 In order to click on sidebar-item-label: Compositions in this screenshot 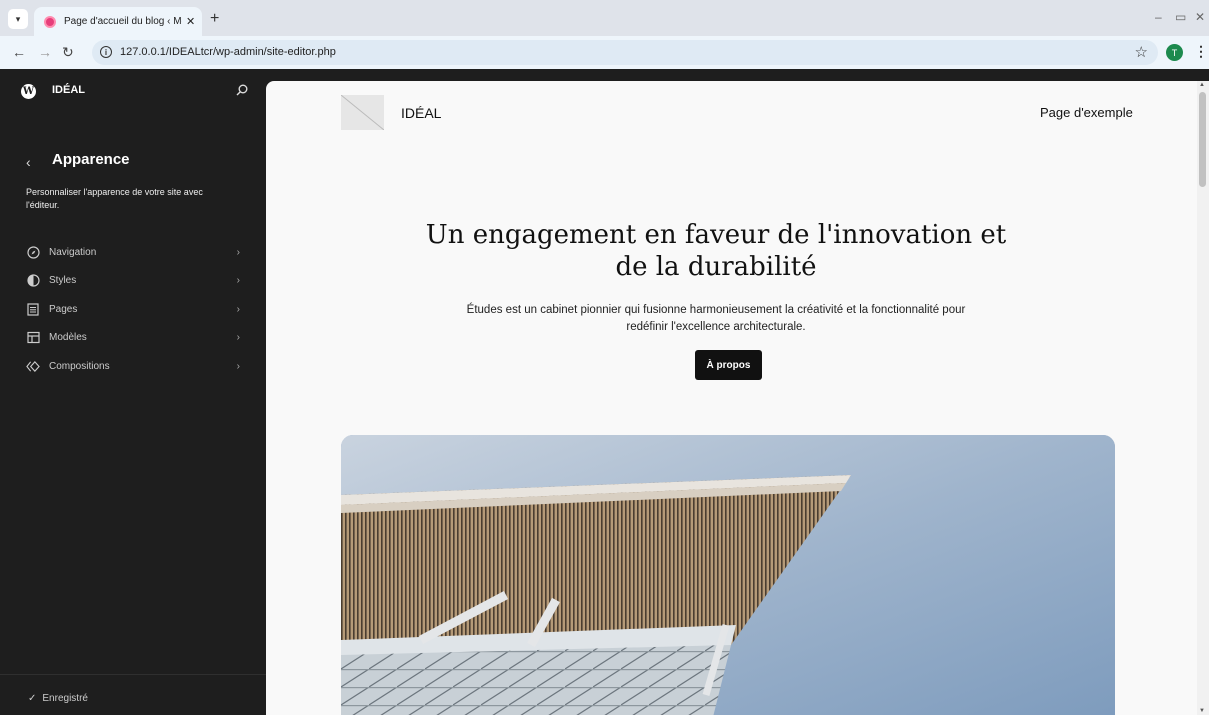, I will do `click(79, 366)`.